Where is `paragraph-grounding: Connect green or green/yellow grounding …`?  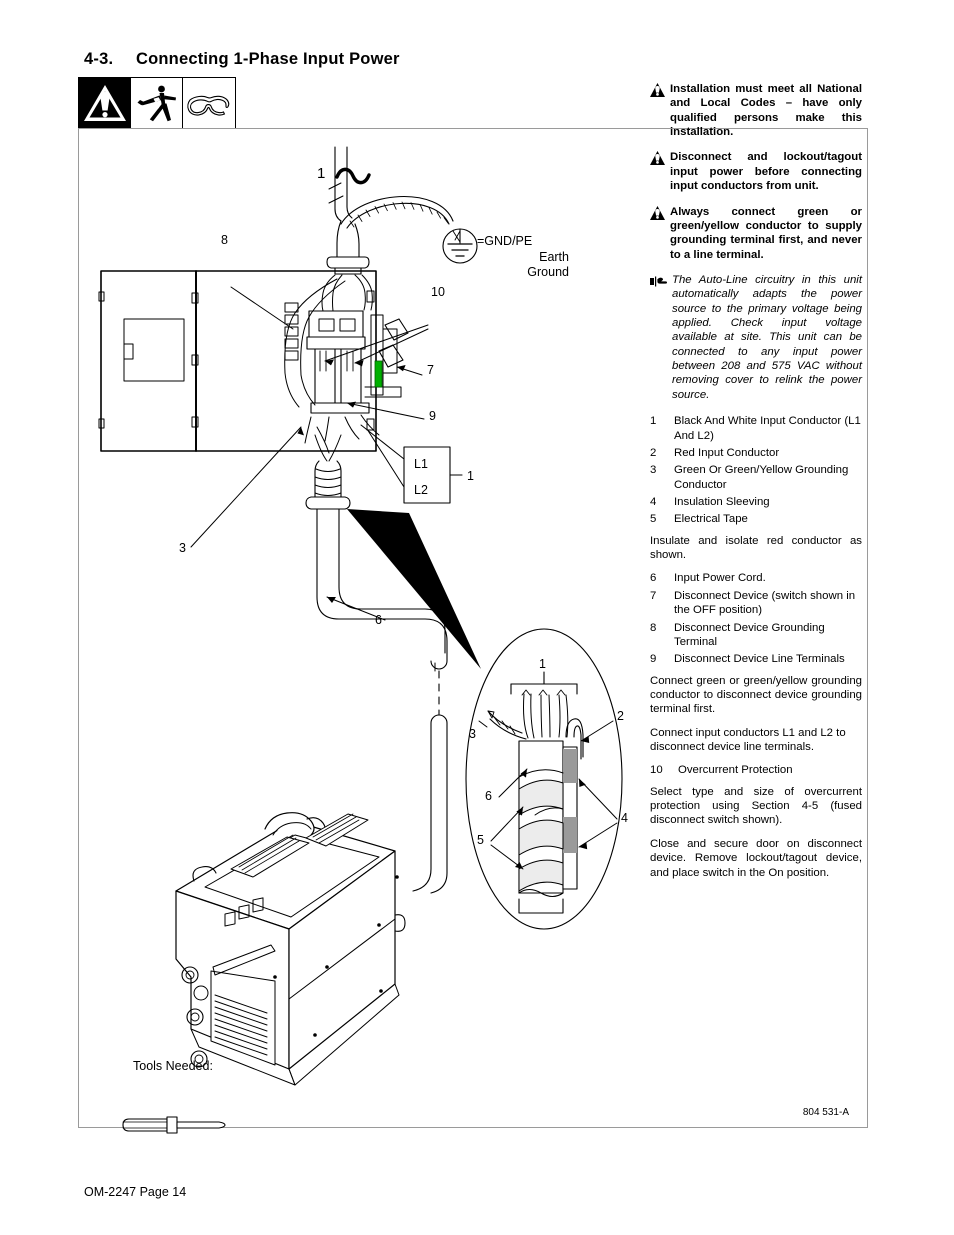
paragraph-grounding: Connect green or green/yellow grounding … is located at coordinates (756, 695).